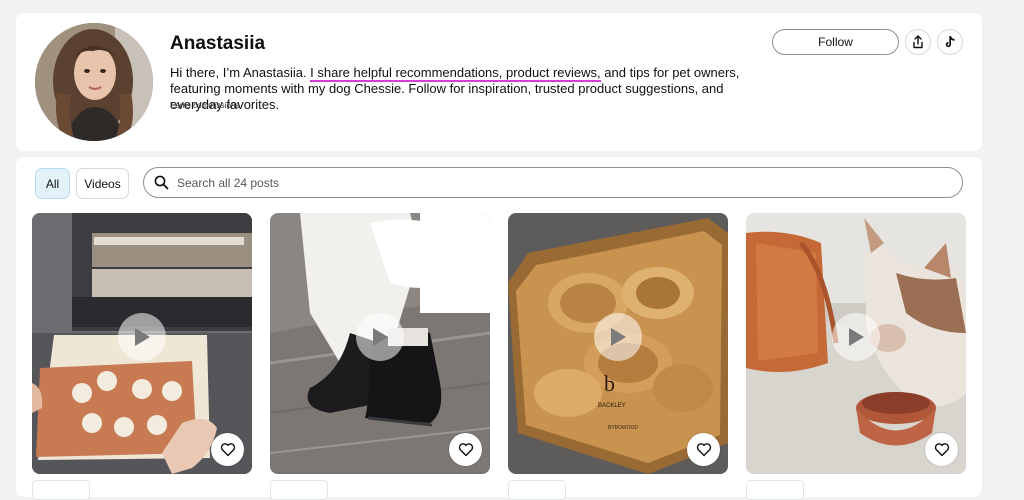  Describe the element at coordinates (623, 428) in the screenshot. I see `board-maker-text: BYBOWOOD` at that location.